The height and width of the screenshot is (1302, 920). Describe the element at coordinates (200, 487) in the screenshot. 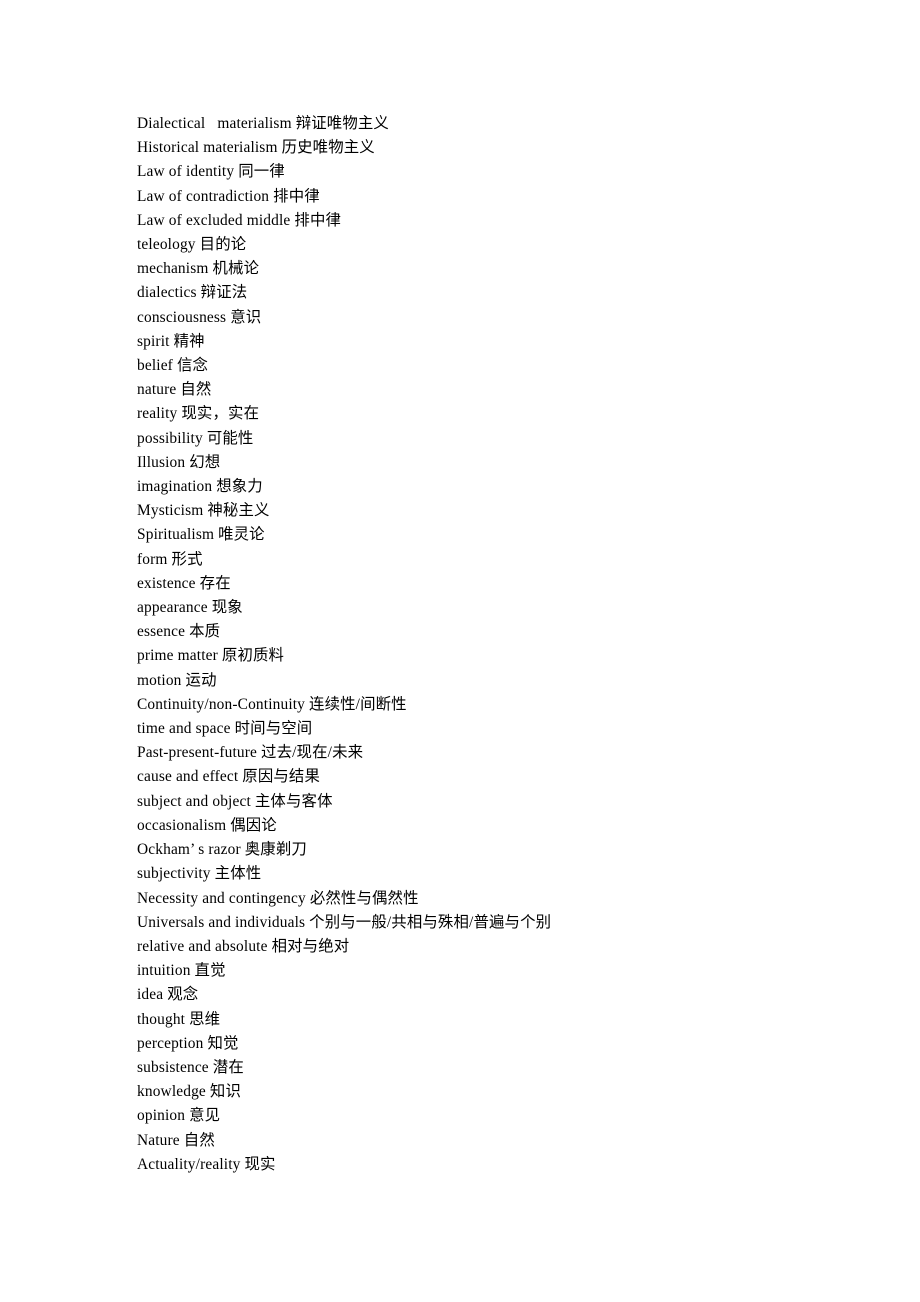

I see `glossary-entry: imagination 想象力` at that location.